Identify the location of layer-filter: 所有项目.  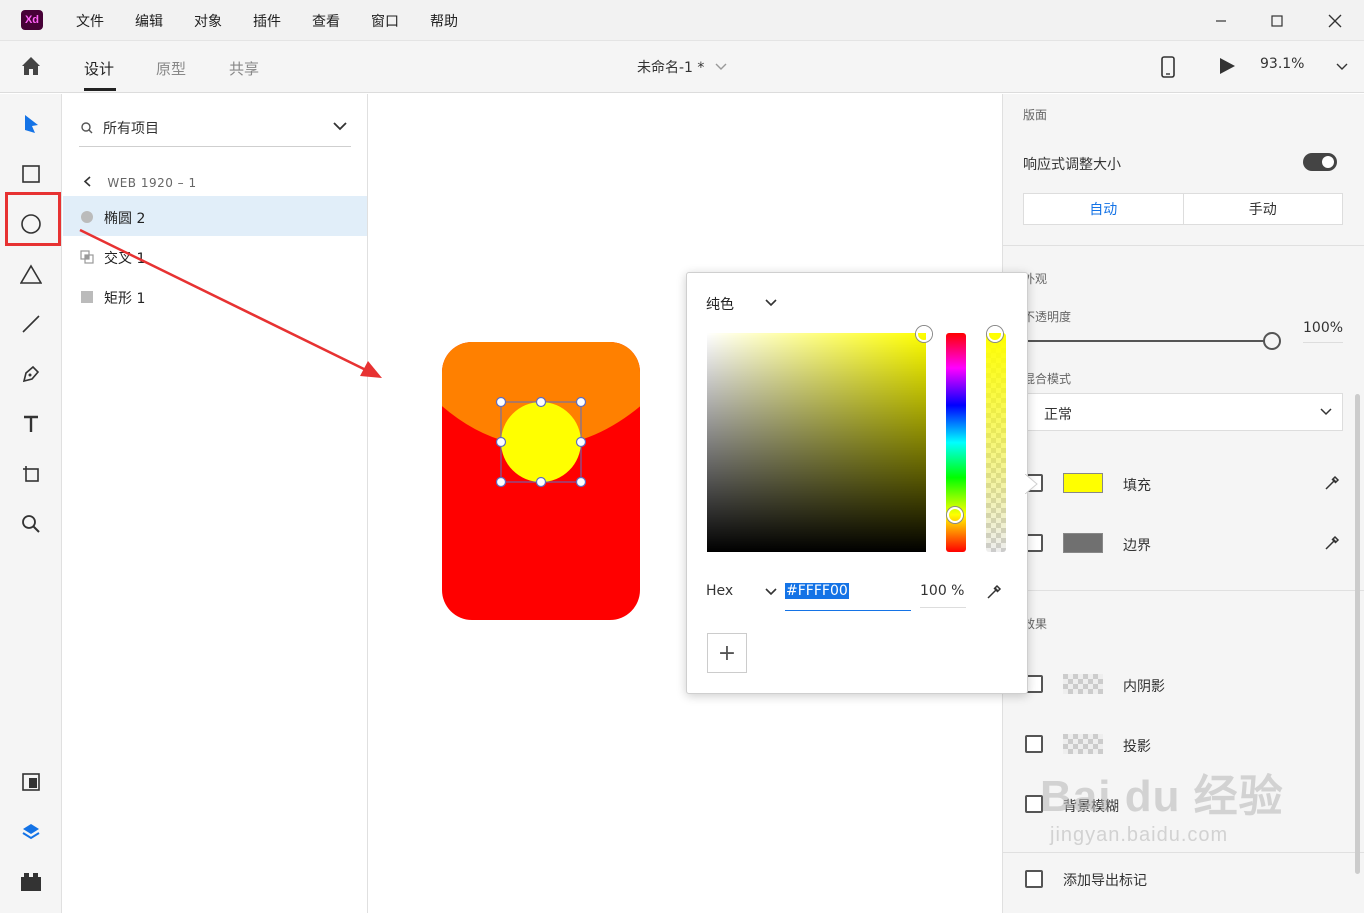
(215, 129).